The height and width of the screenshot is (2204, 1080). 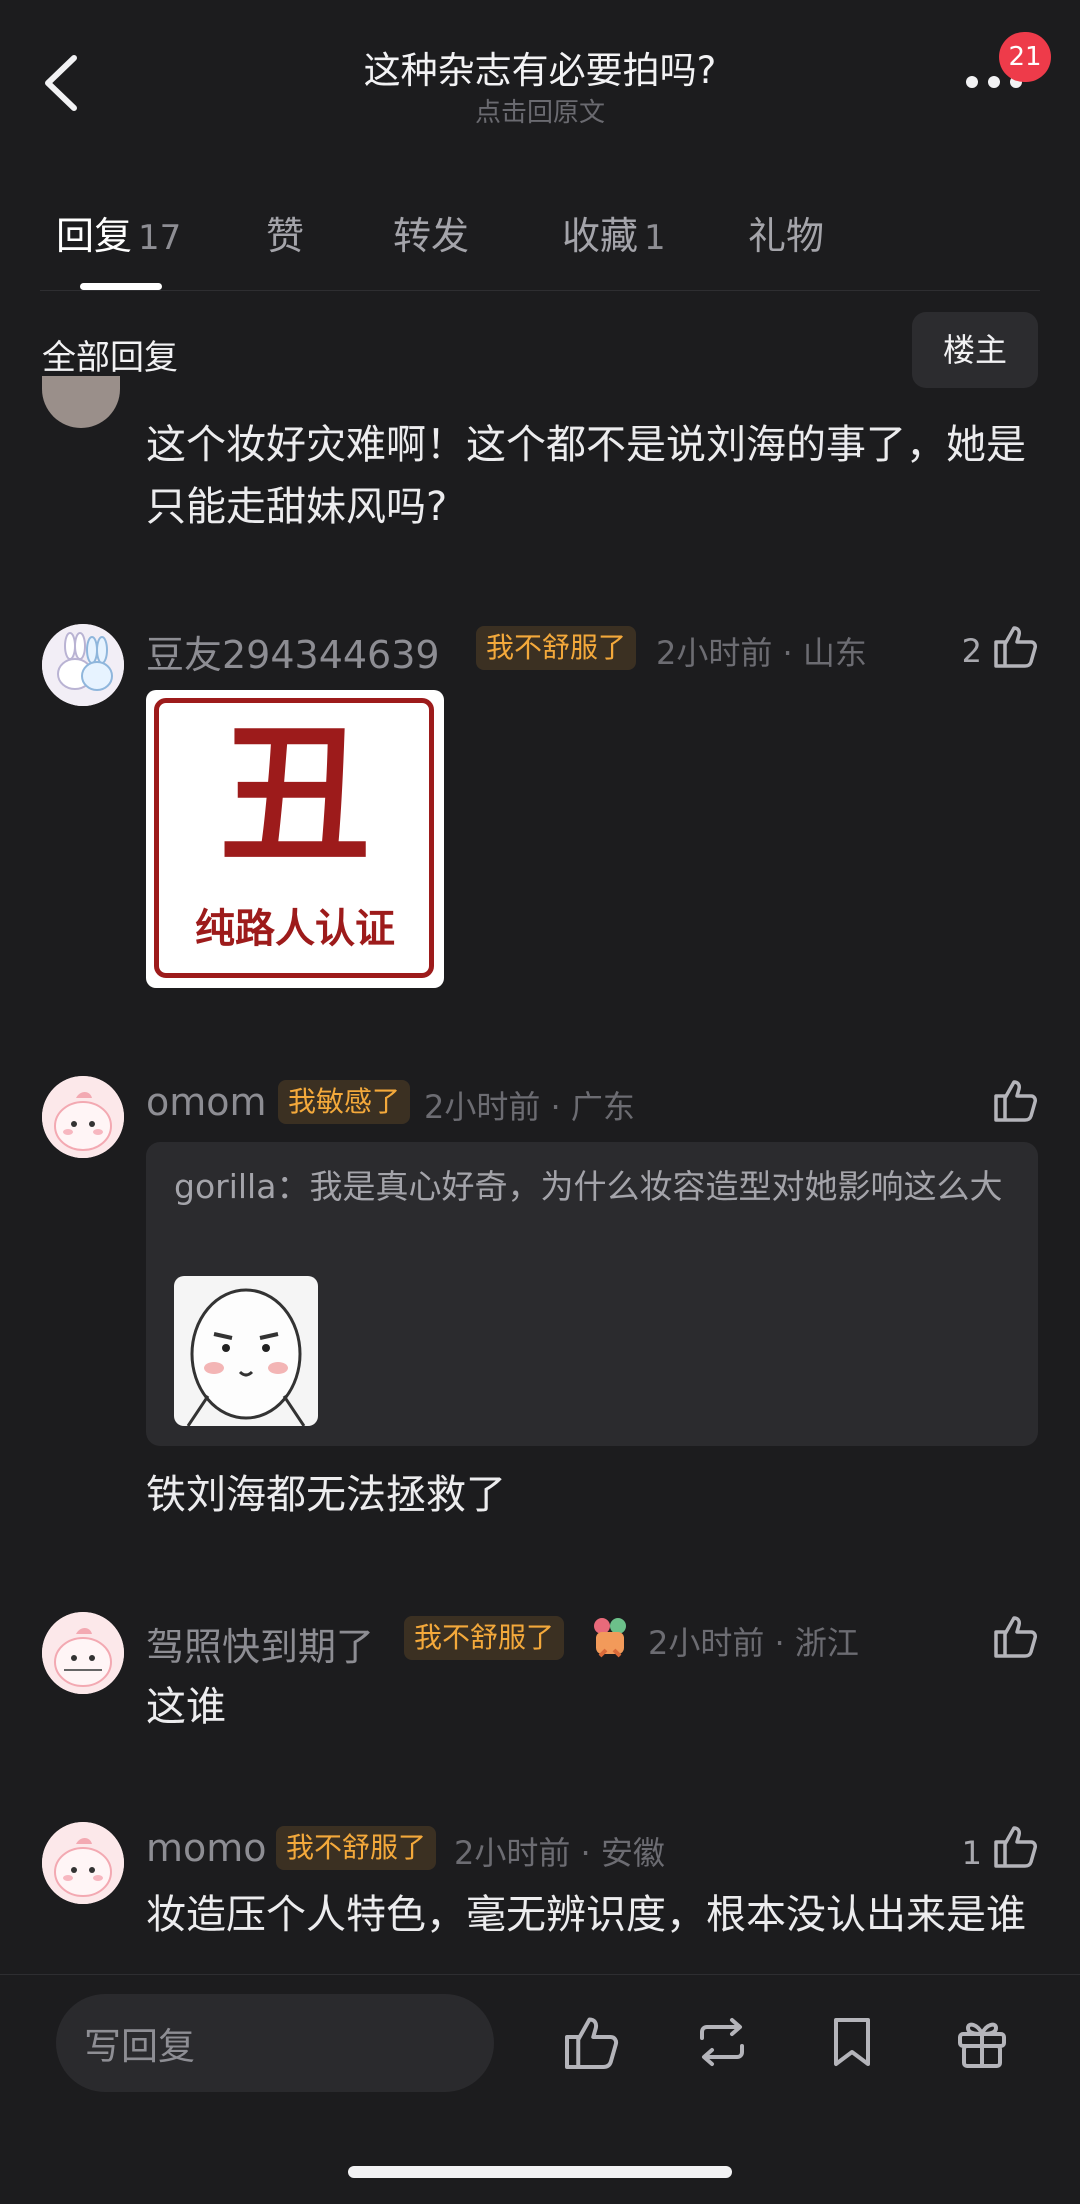 I want to click on gift-button, so click(x=982, y=2042).